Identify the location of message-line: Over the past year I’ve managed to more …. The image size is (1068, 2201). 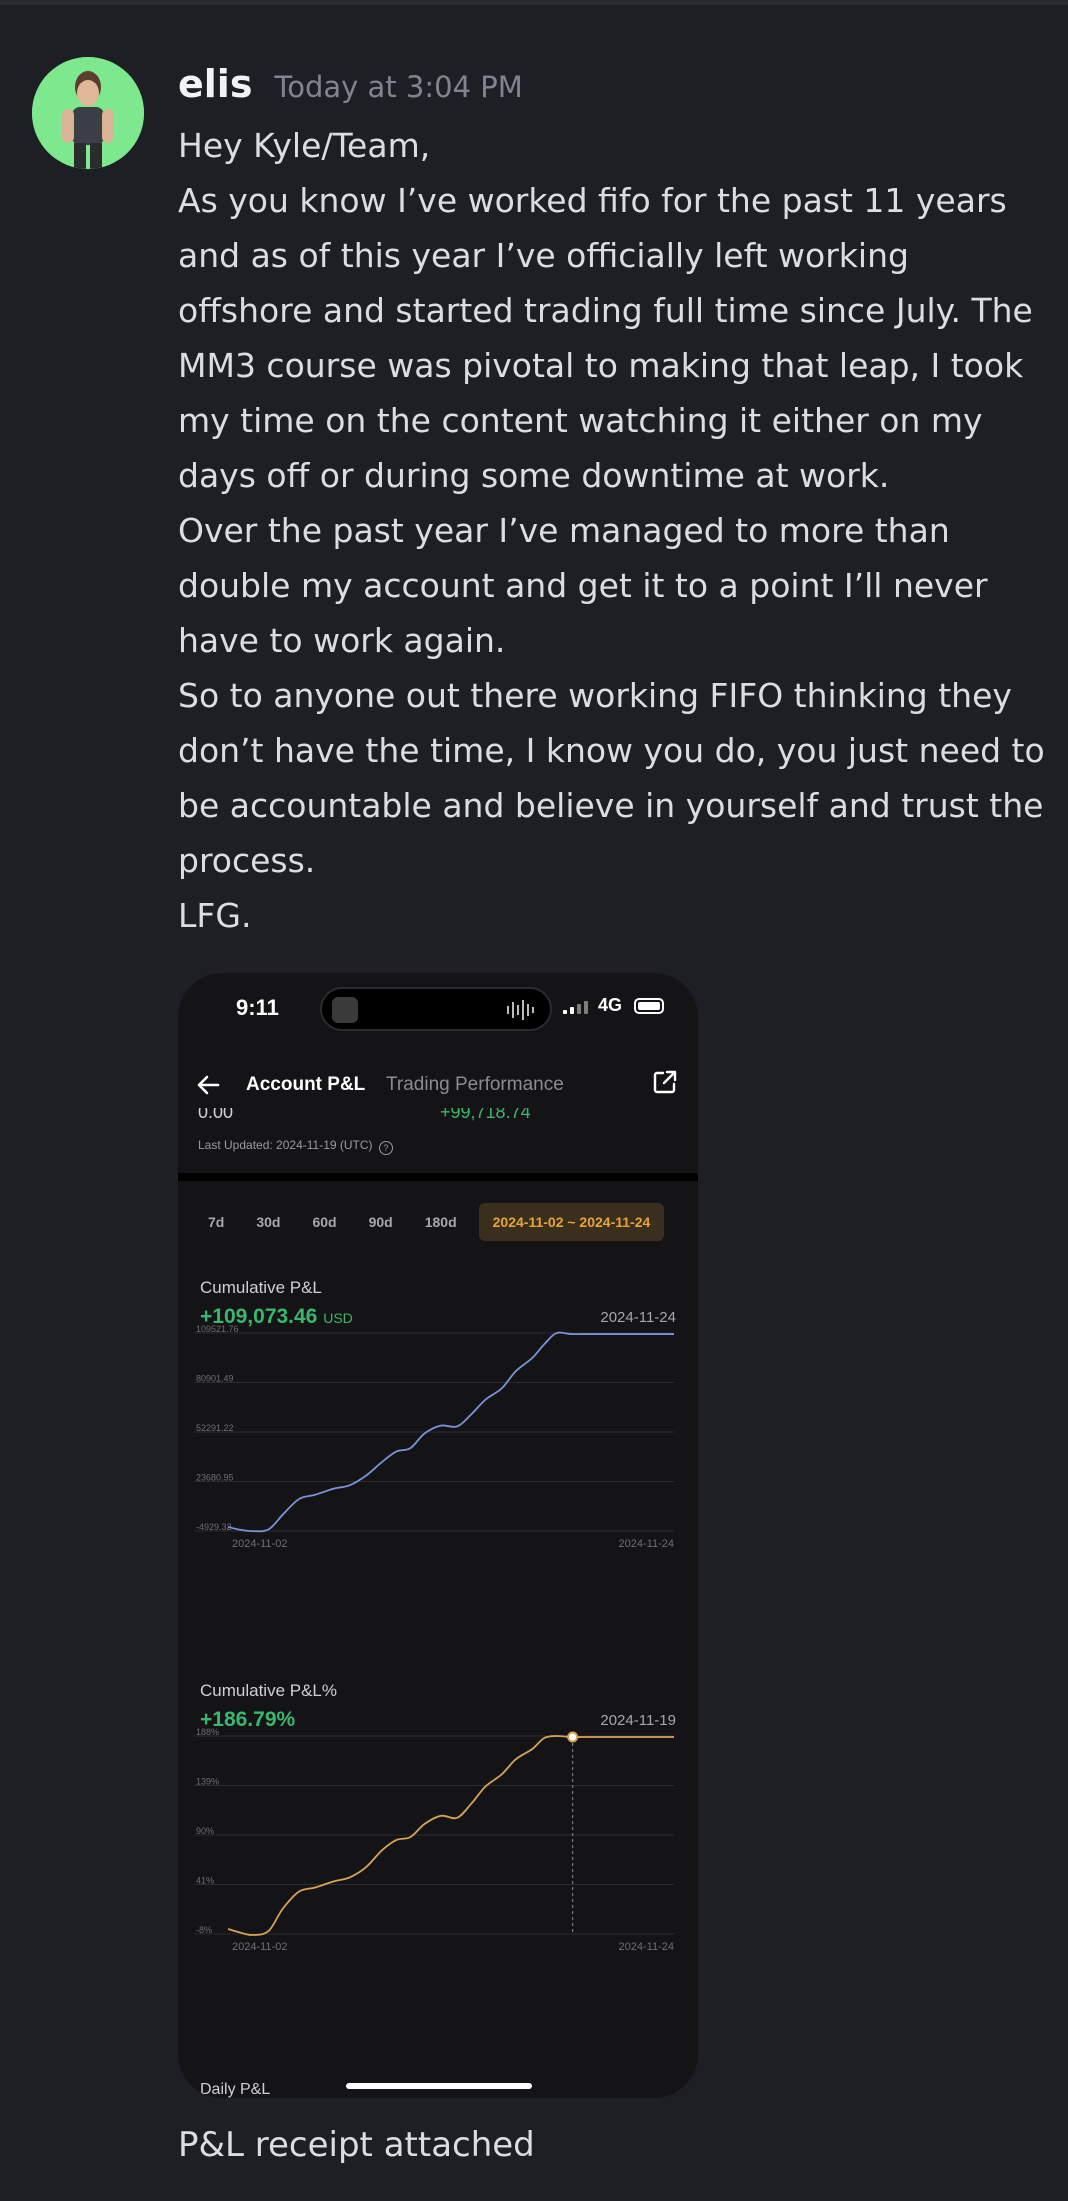
(583, 585).